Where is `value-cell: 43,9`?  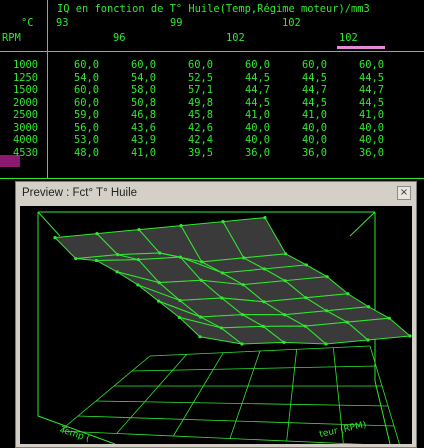 value-cell: 43,9 is located at coordinates (130, 140).